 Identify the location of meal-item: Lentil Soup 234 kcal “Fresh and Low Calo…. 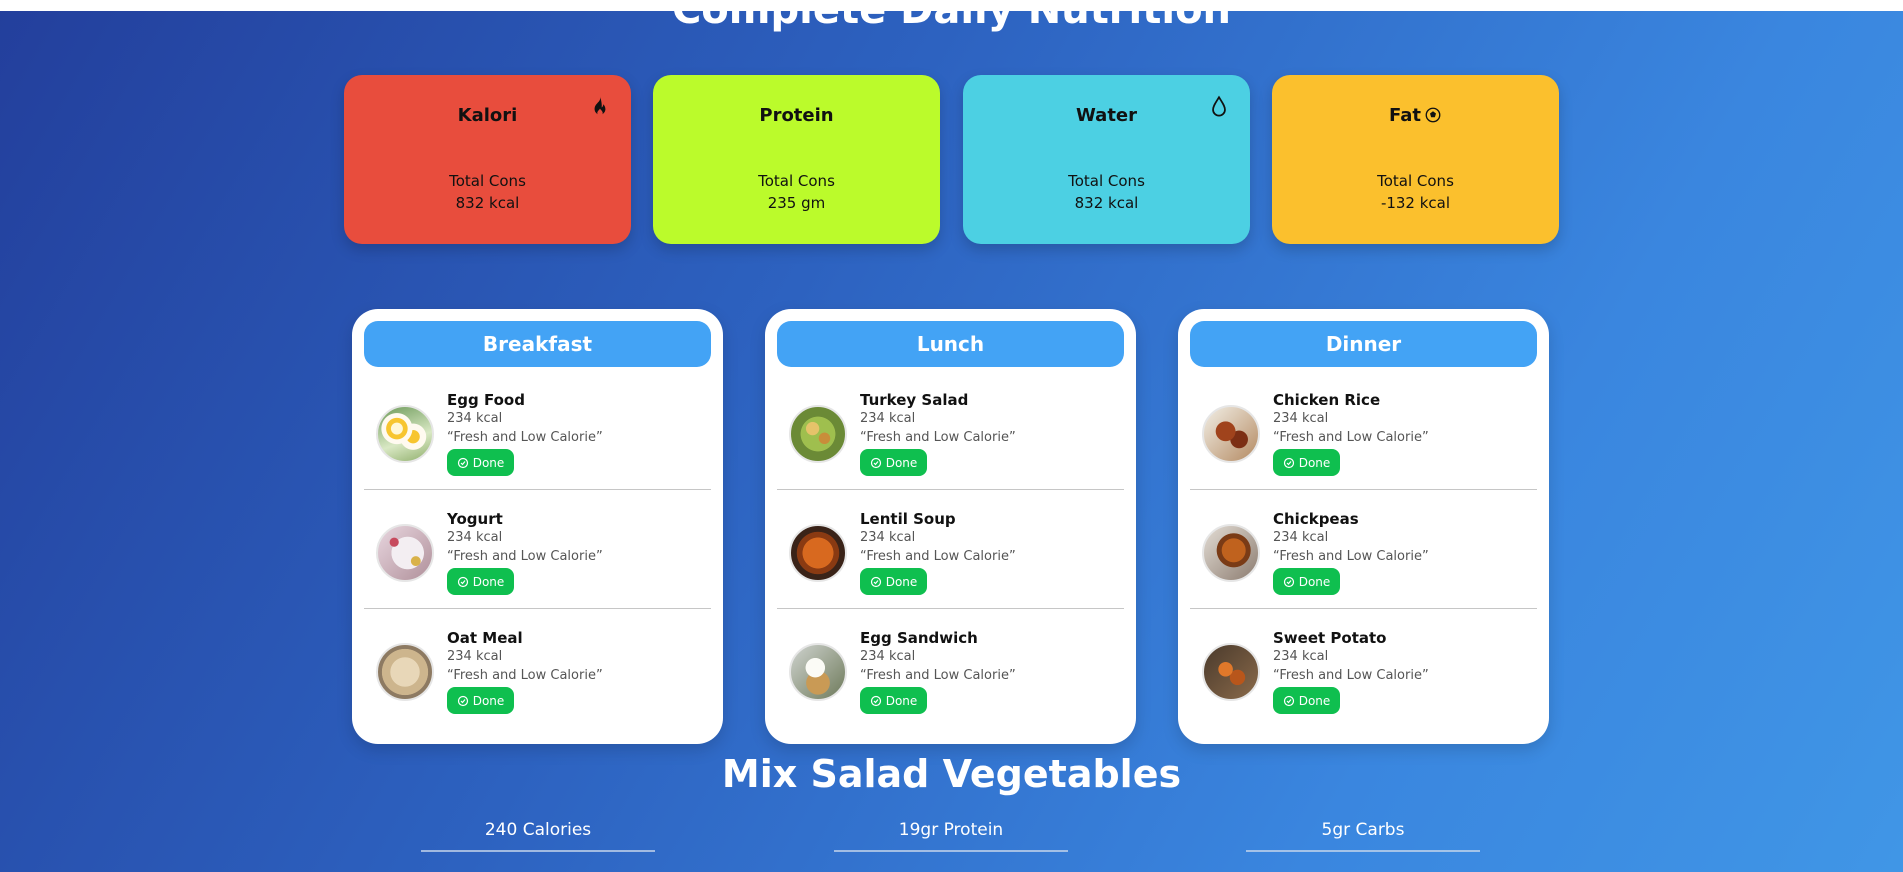
(950, 549).